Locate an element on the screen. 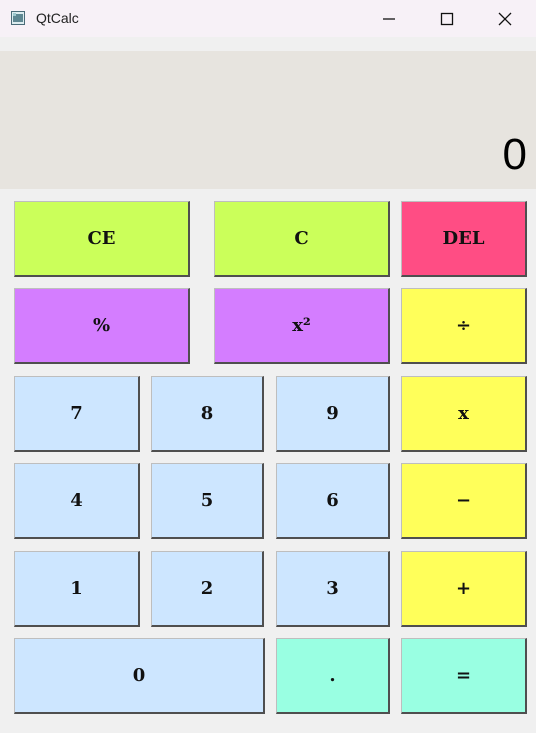 This screenshot has width=536, height=733. digit-4-button: 4 is located at coordinates (77, 501).